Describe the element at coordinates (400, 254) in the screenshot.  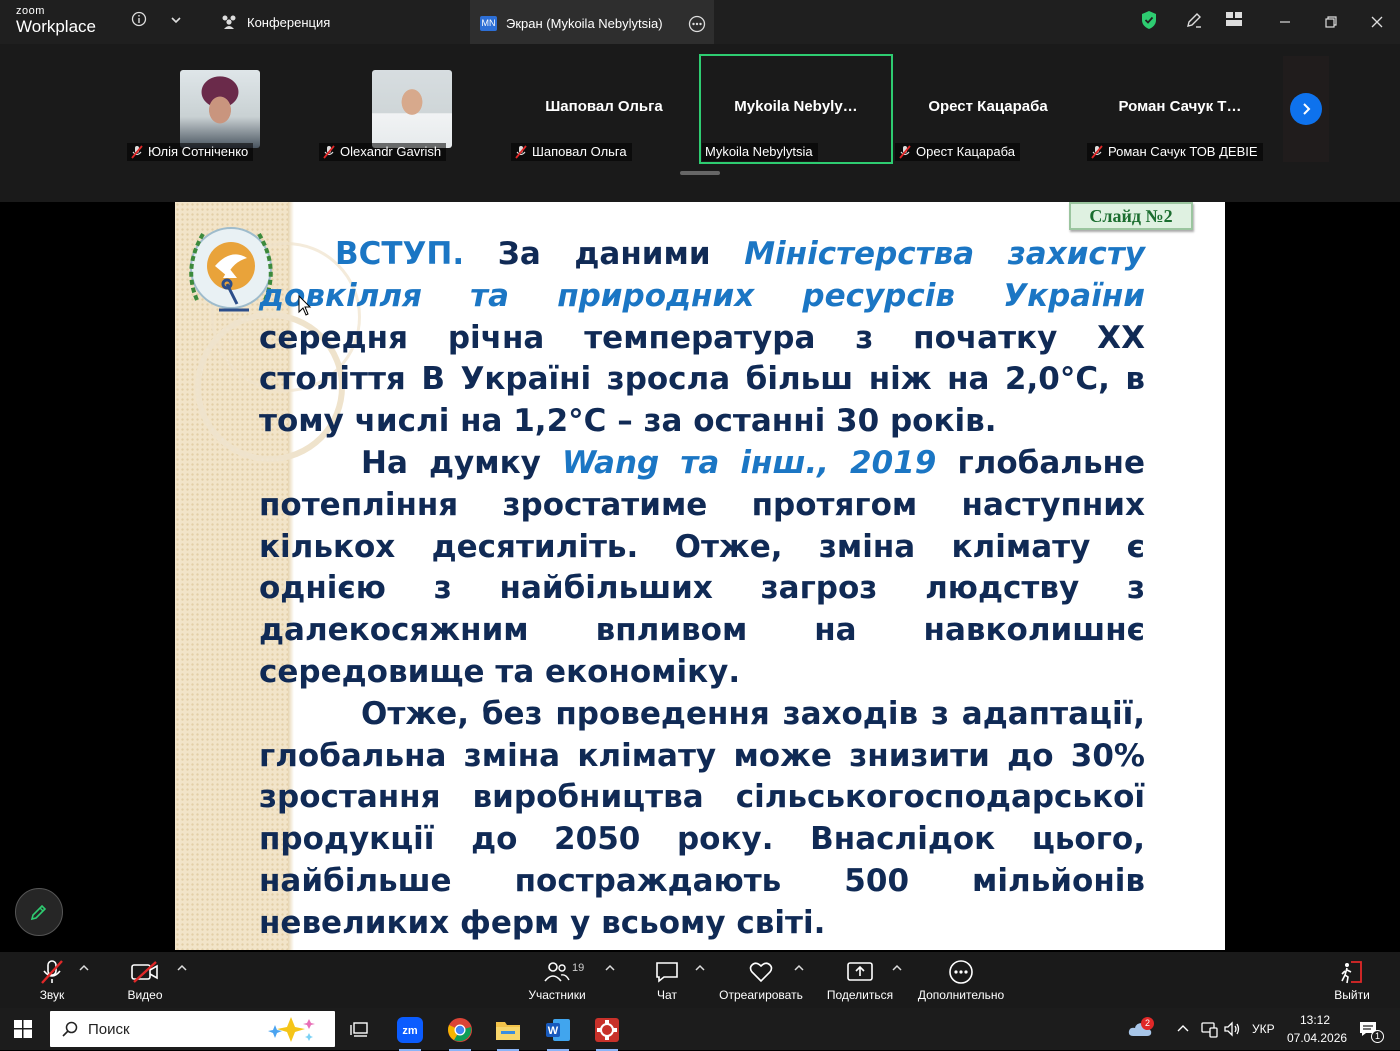
I see `slide-lead-word: ВСТУП.` at that location.